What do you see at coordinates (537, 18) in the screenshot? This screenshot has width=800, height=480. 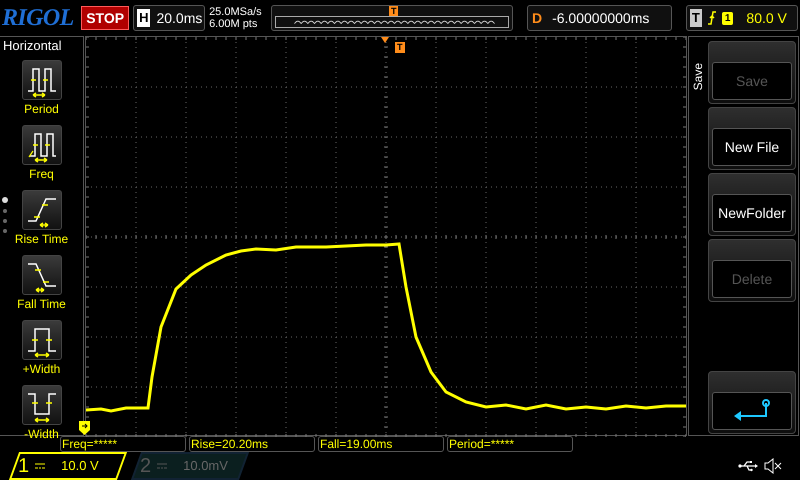 I see `delay-label: D` at bounding box center [537, 18].